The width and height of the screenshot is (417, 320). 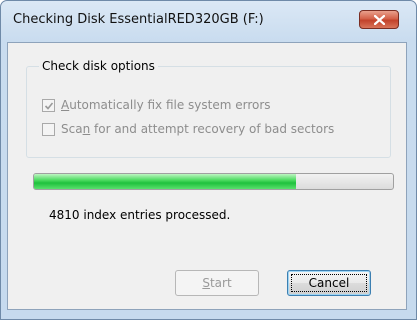 I want to click on close-button, so click(x=379, y=19).